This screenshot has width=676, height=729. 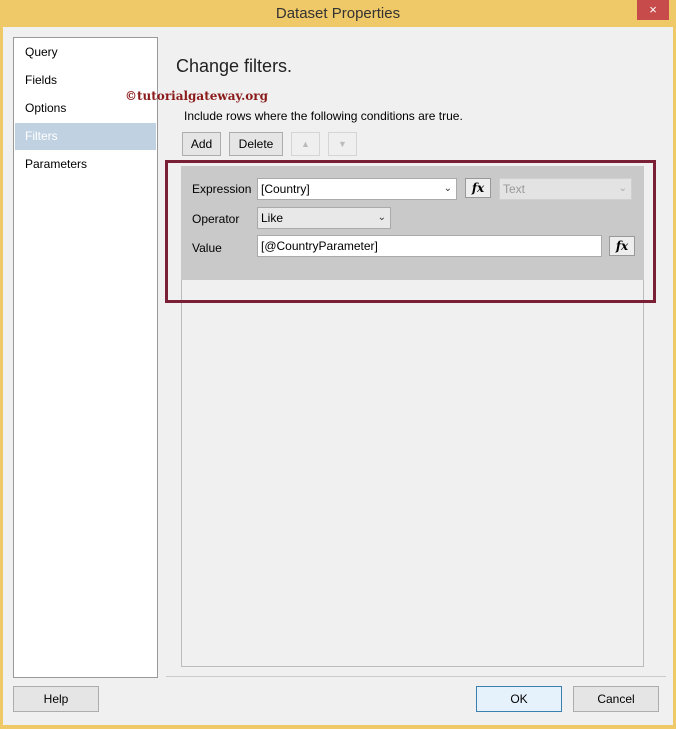 I want to click on title-bar: Dataset Properties, so click(x=338, y=13).